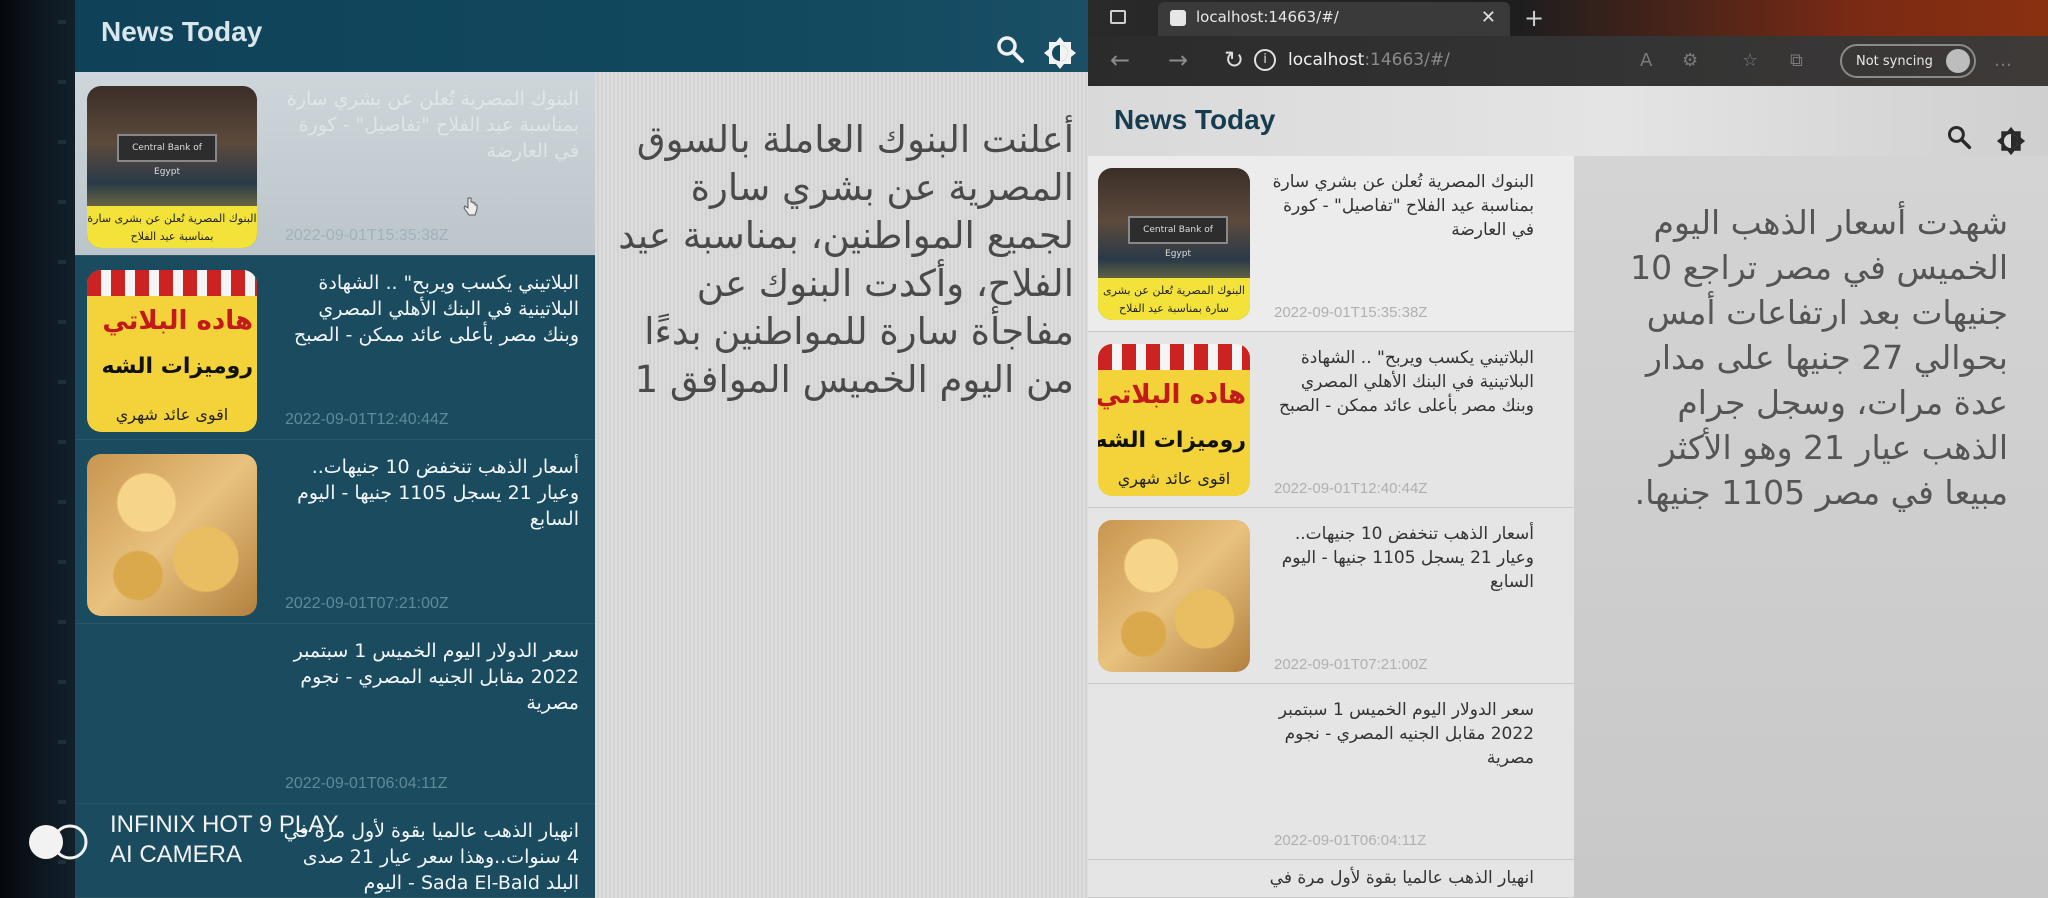  What do you see at coordinates (1234, 60) in the screenshot?
I see `reload-icon: ↻` at bounding box center [1234, 60].